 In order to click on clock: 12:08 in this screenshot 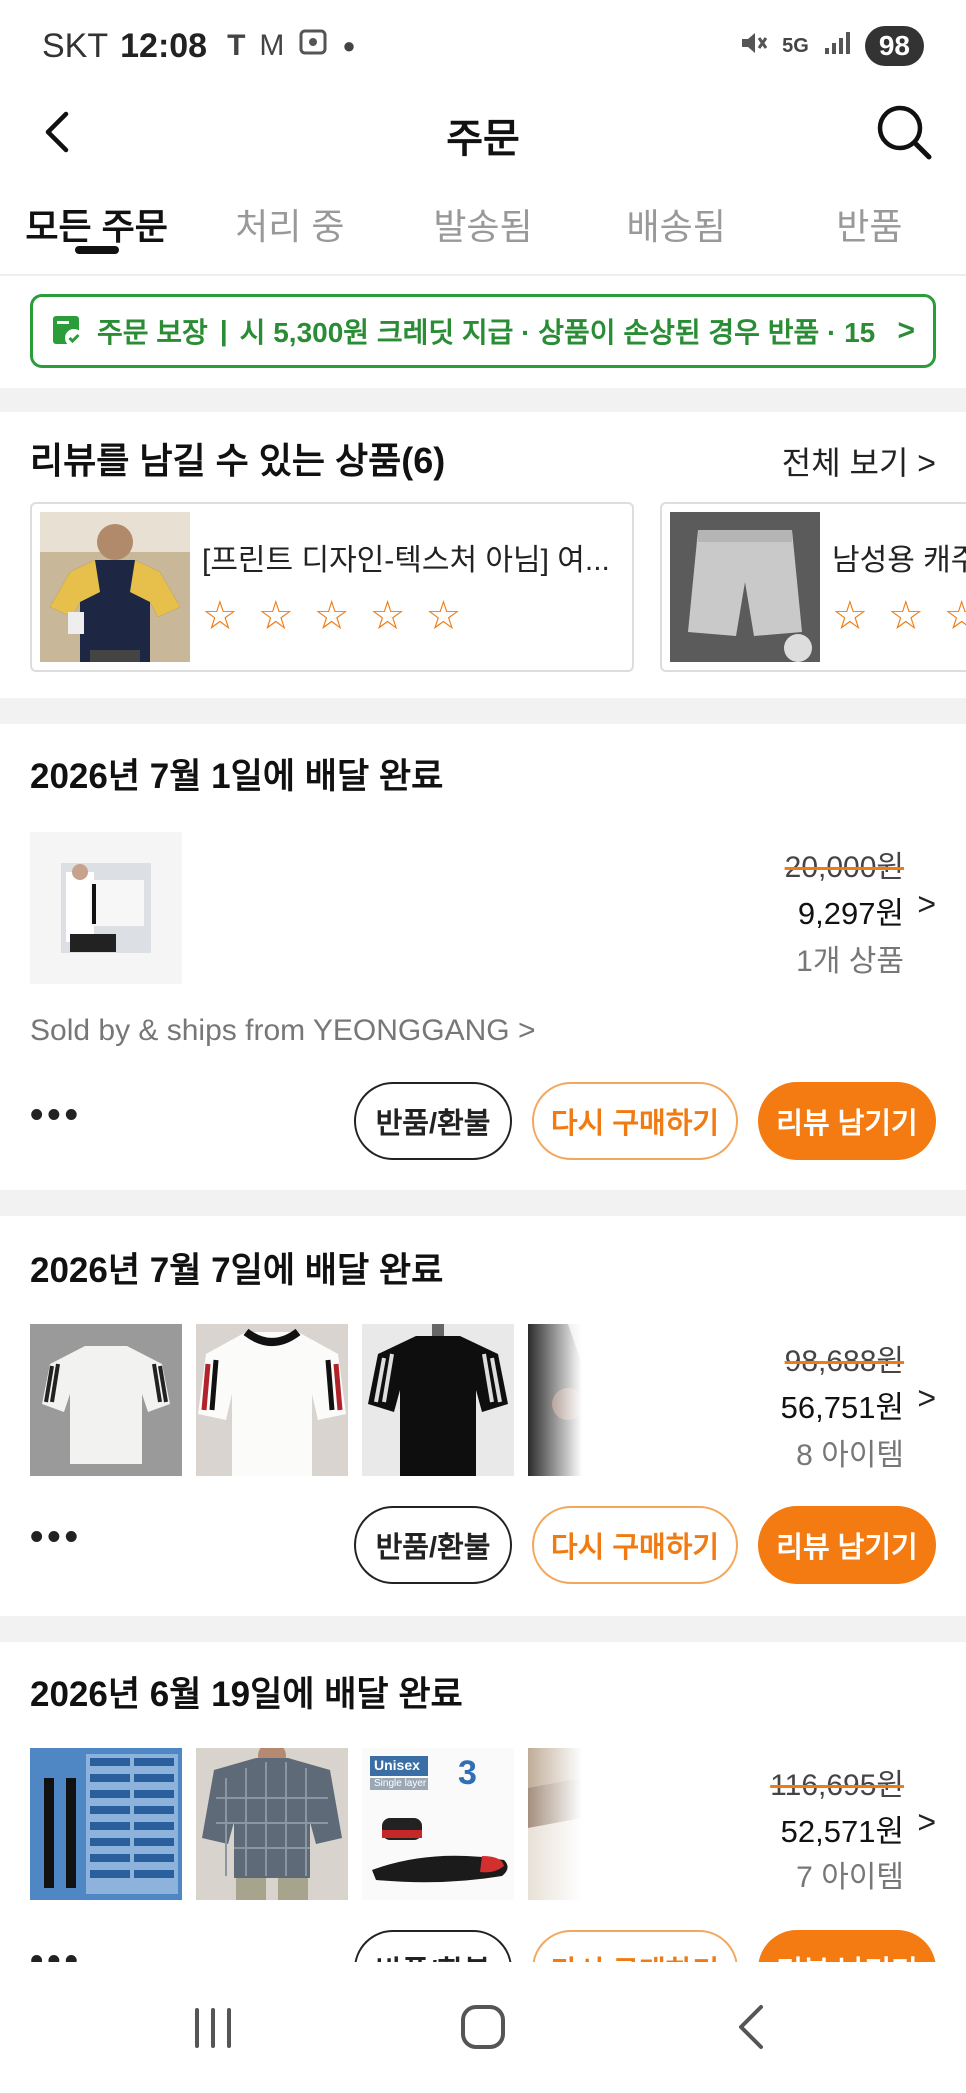, I will do `click(164, 45)`.